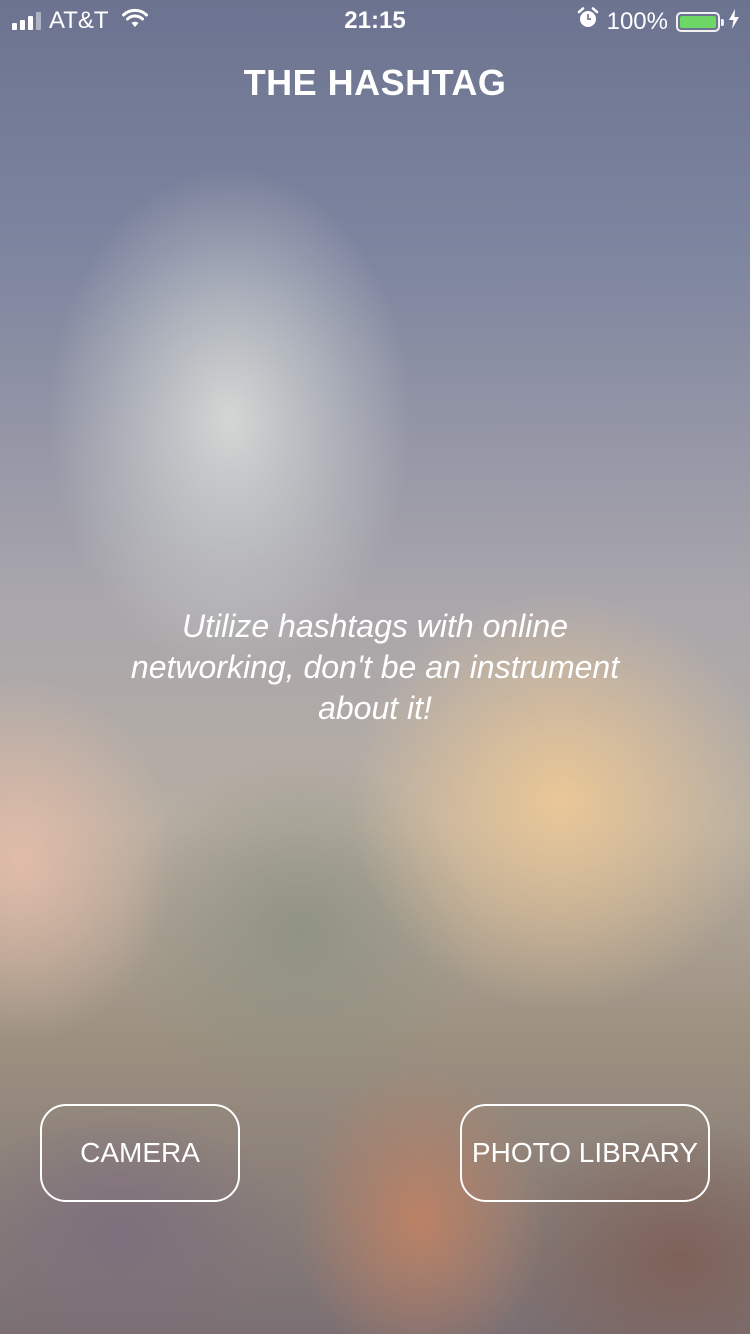 This screenshot has width=750, height=1334. I want to click on battery-fill, so click(698, 21).